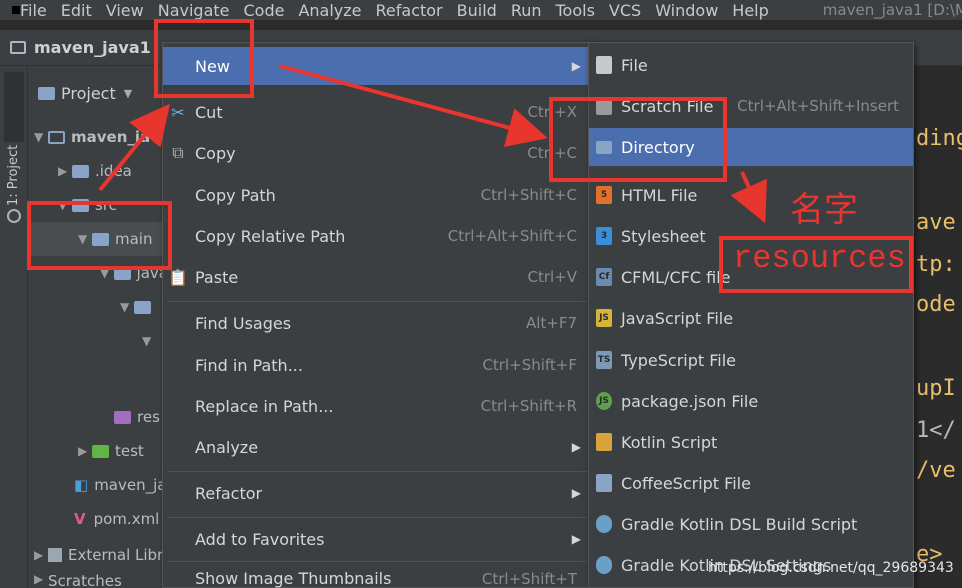 The height and width of the screenshot is (588, 962). I want to click on project-tool-tab, so click(14, 107).